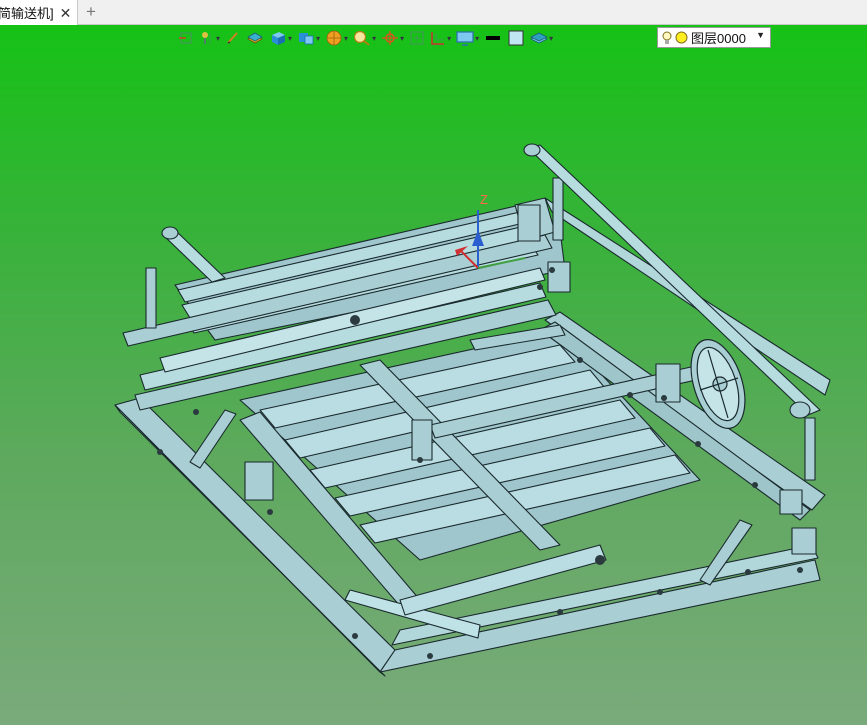 The height and width of the screenshot is (725, 867). I want to click on pen-tool-icon, so click(232, 38).